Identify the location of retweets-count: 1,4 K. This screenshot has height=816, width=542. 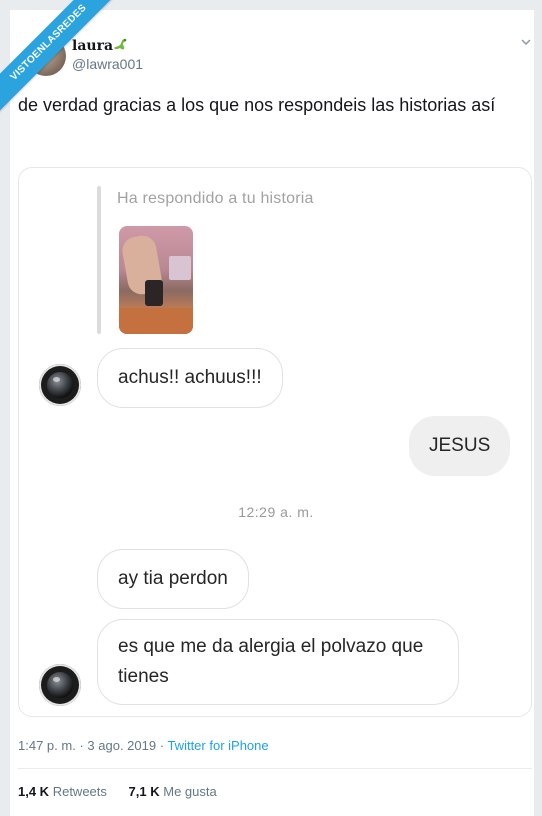
(34, 791).